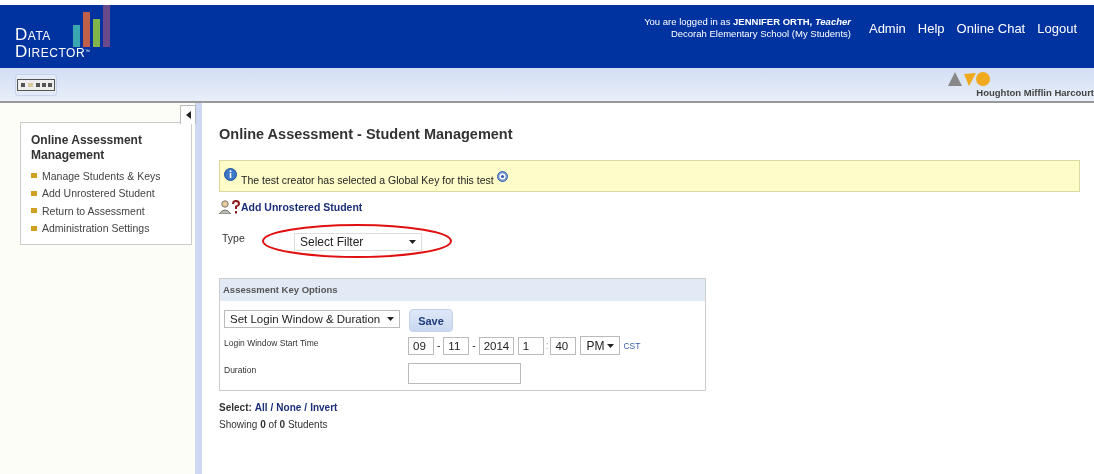 The width and height of the screenshot is (1094, 474). I want to click on sidebar-link: Administration Settings, so click(96, 228).